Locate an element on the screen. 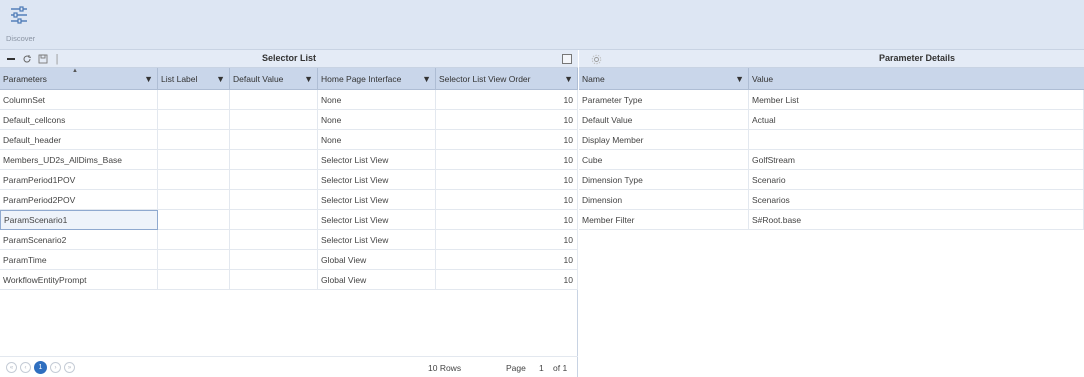 The width and height of the screenshot is (1084, 377). next-page-icon: › is located at coordinates (55, 367).